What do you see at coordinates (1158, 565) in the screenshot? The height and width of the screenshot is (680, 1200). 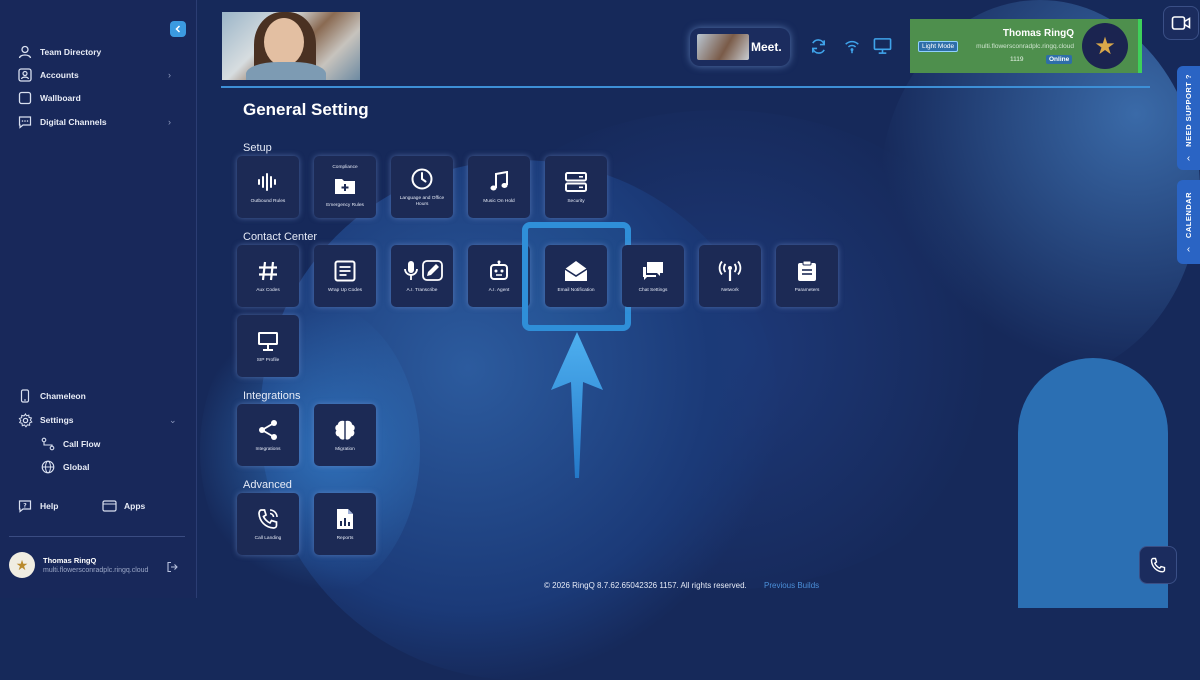 I see `phone-dialer-button` at bounding box center [1158, 565].